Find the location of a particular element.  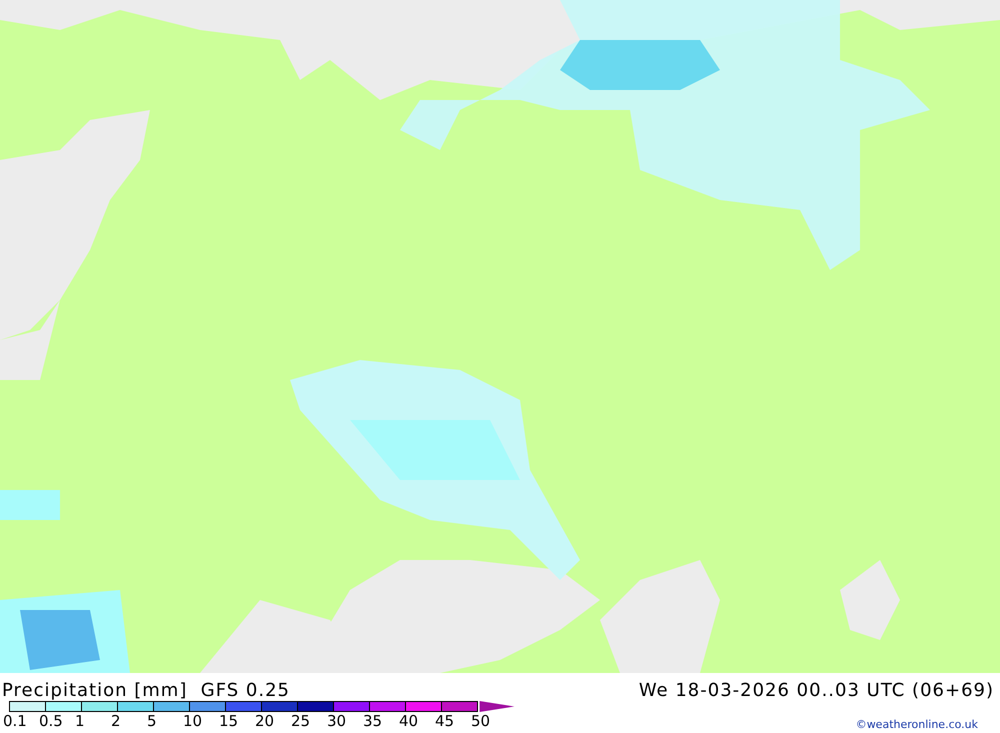

credit-link: ©weatheronline.co.uk is located at coordinates (917, 724).